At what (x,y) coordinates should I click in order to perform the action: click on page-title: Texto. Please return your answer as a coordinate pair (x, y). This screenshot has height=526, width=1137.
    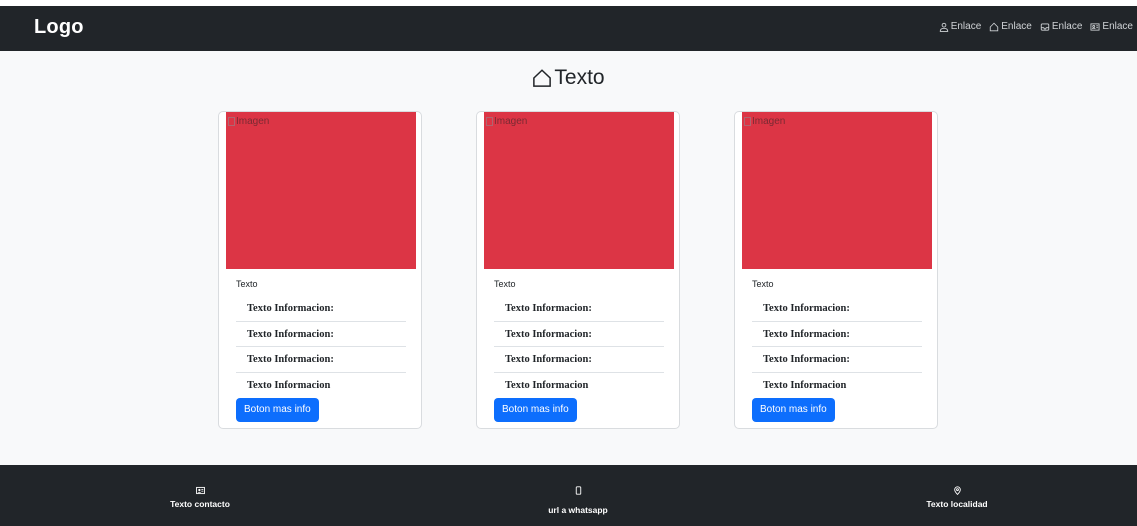
    Looking at the image, I should click on (568, 78).